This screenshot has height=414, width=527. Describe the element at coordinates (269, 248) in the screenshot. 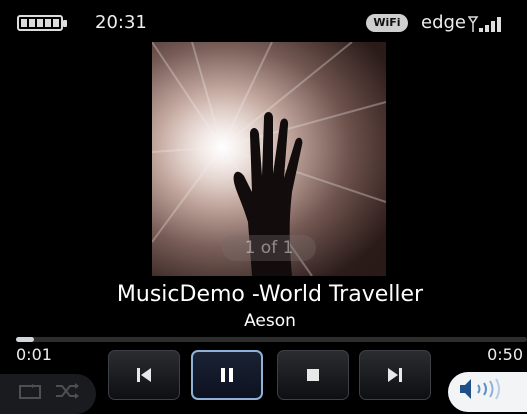

I see `track-counter: 1 of 1` at that location.